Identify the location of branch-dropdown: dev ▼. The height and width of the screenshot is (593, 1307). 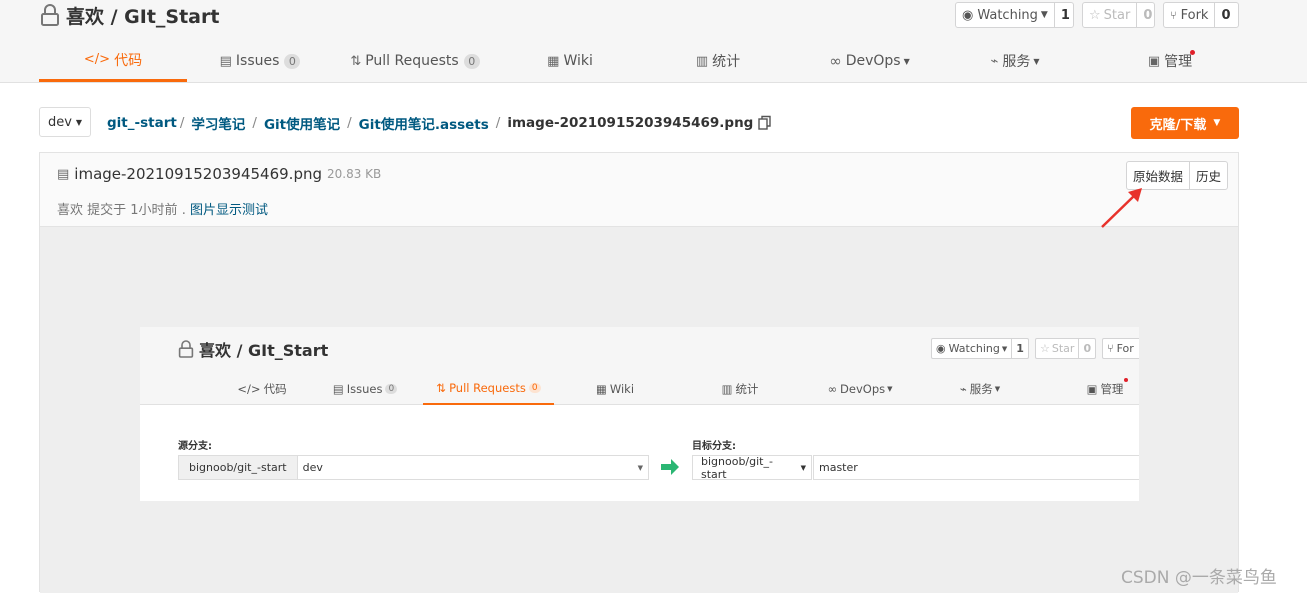
(65, 122).